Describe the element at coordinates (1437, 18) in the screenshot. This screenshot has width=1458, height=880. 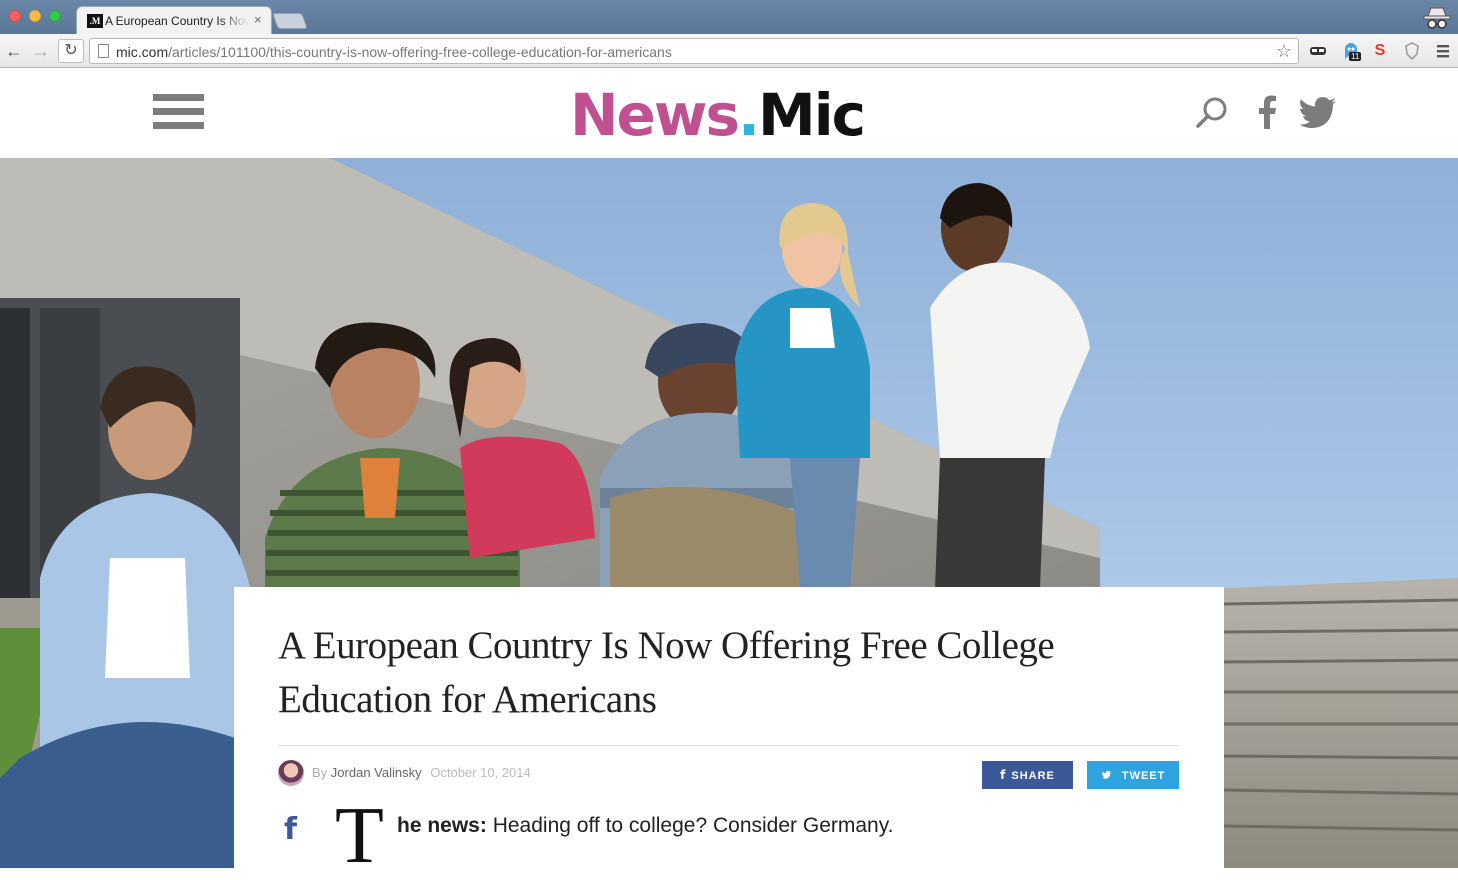
I see `incognito-icon` at that location.